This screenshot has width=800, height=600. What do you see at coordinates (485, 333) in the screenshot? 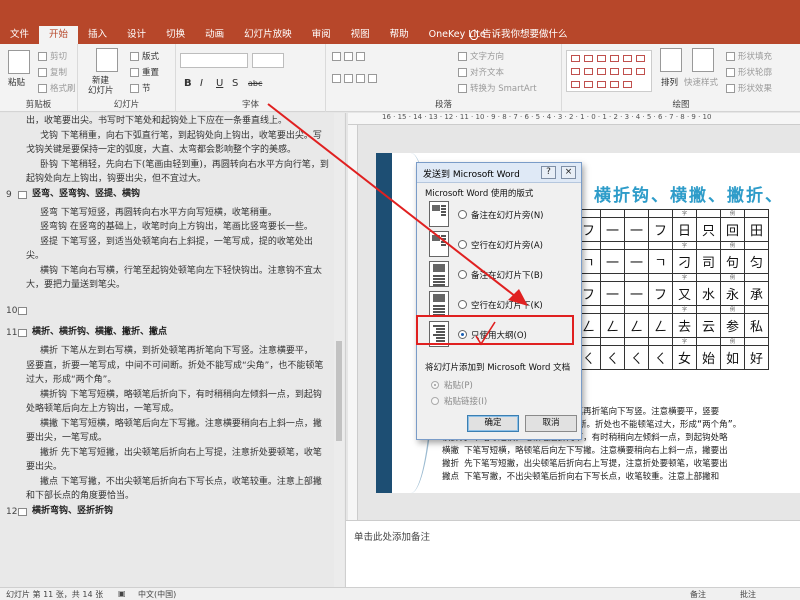
I see `annotation-checkmark` at bounding box center [485, 333].